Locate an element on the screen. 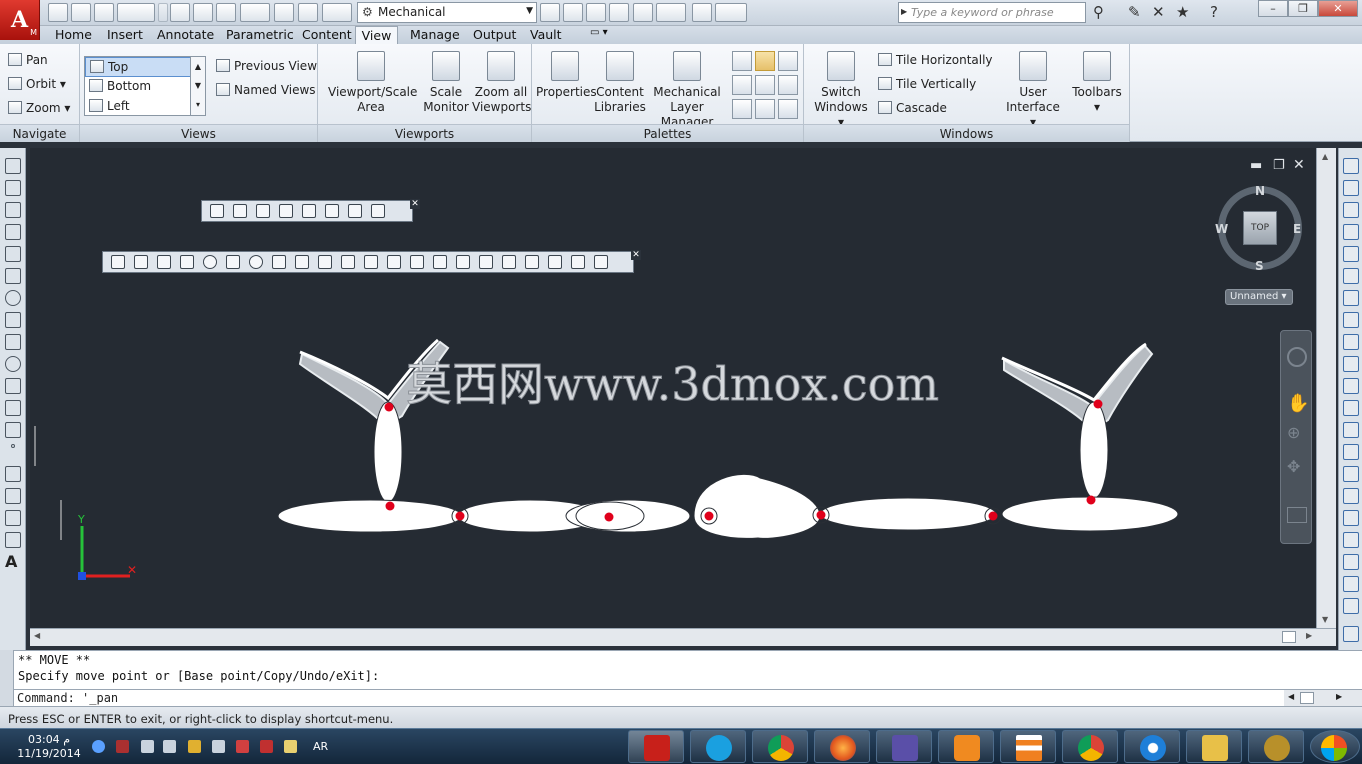 The image size is (1362, 764). tab-view: View is located at coordinates (376, 35).